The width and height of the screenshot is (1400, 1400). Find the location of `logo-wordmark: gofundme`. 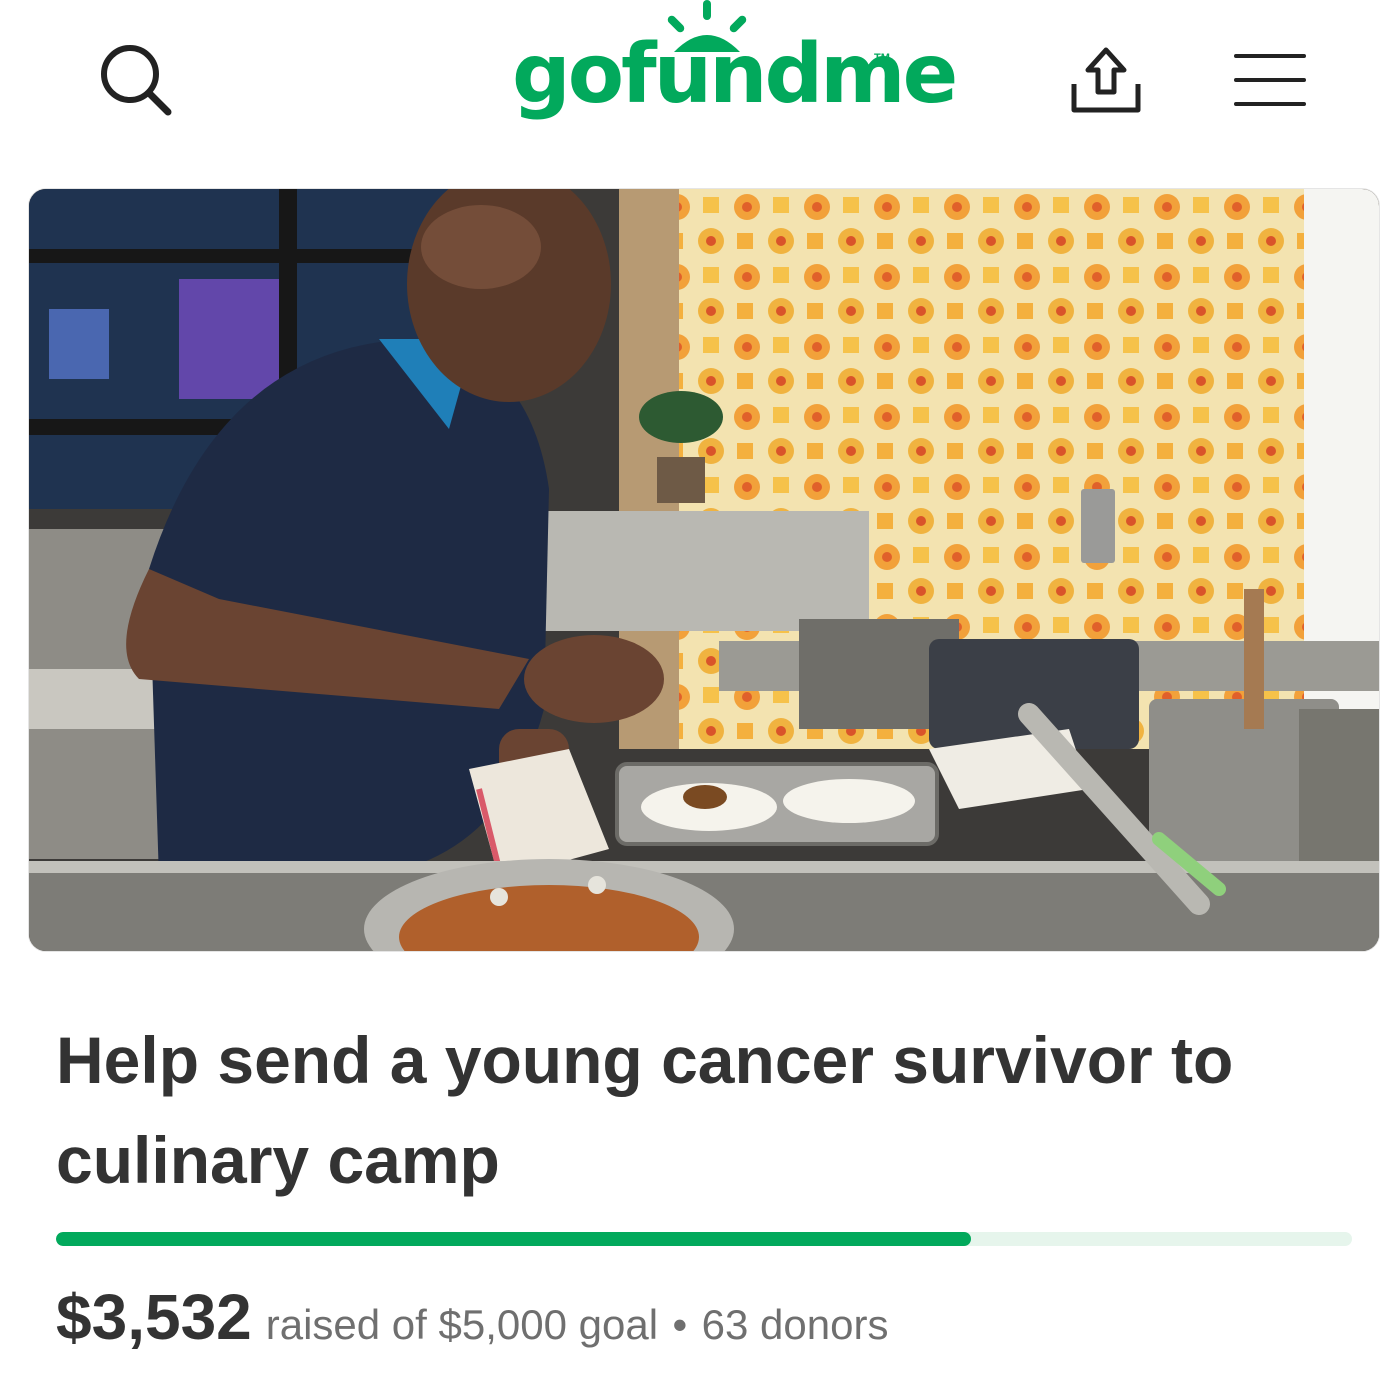

logo-wordmark: gofundme is located at coordinates (735, 74).